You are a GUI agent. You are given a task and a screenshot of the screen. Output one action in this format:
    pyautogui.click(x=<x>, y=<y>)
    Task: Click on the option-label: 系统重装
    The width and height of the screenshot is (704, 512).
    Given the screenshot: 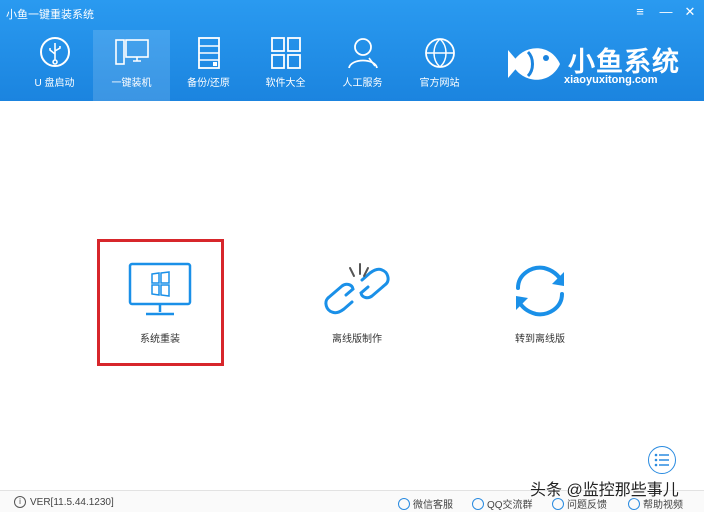 What is the action you would take?
    pyautogui.click(x=160, y=339)
    